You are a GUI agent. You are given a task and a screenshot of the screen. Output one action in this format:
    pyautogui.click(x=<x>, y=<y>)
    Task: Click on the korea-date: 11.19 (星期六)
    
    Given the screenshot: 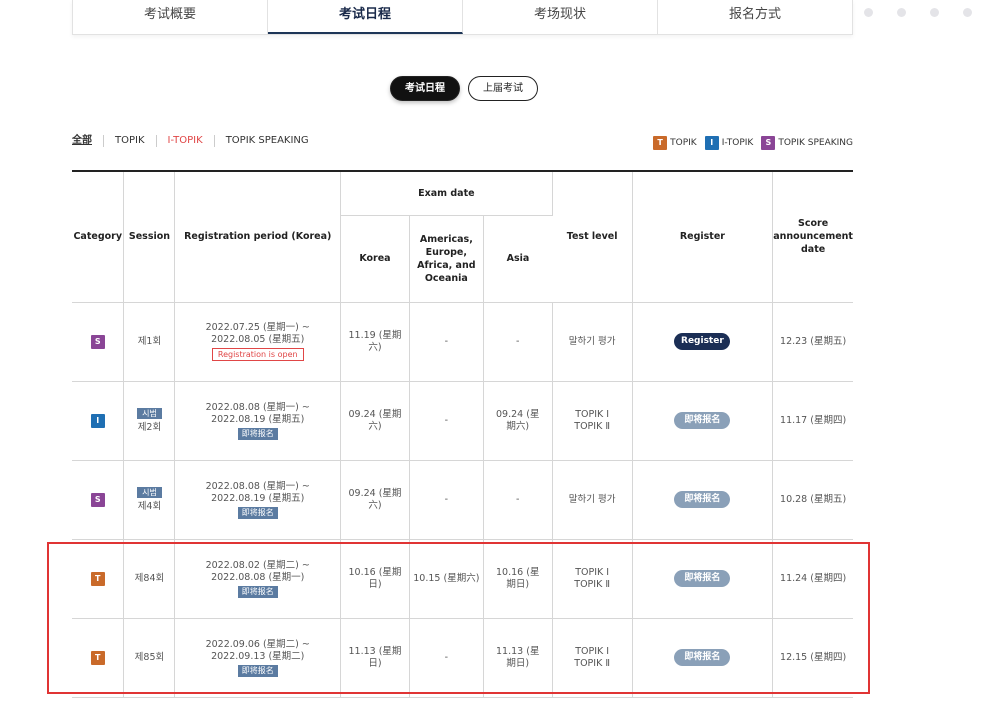 What is the action you would take?
    pyautogui.click(x=375, y=342)
    